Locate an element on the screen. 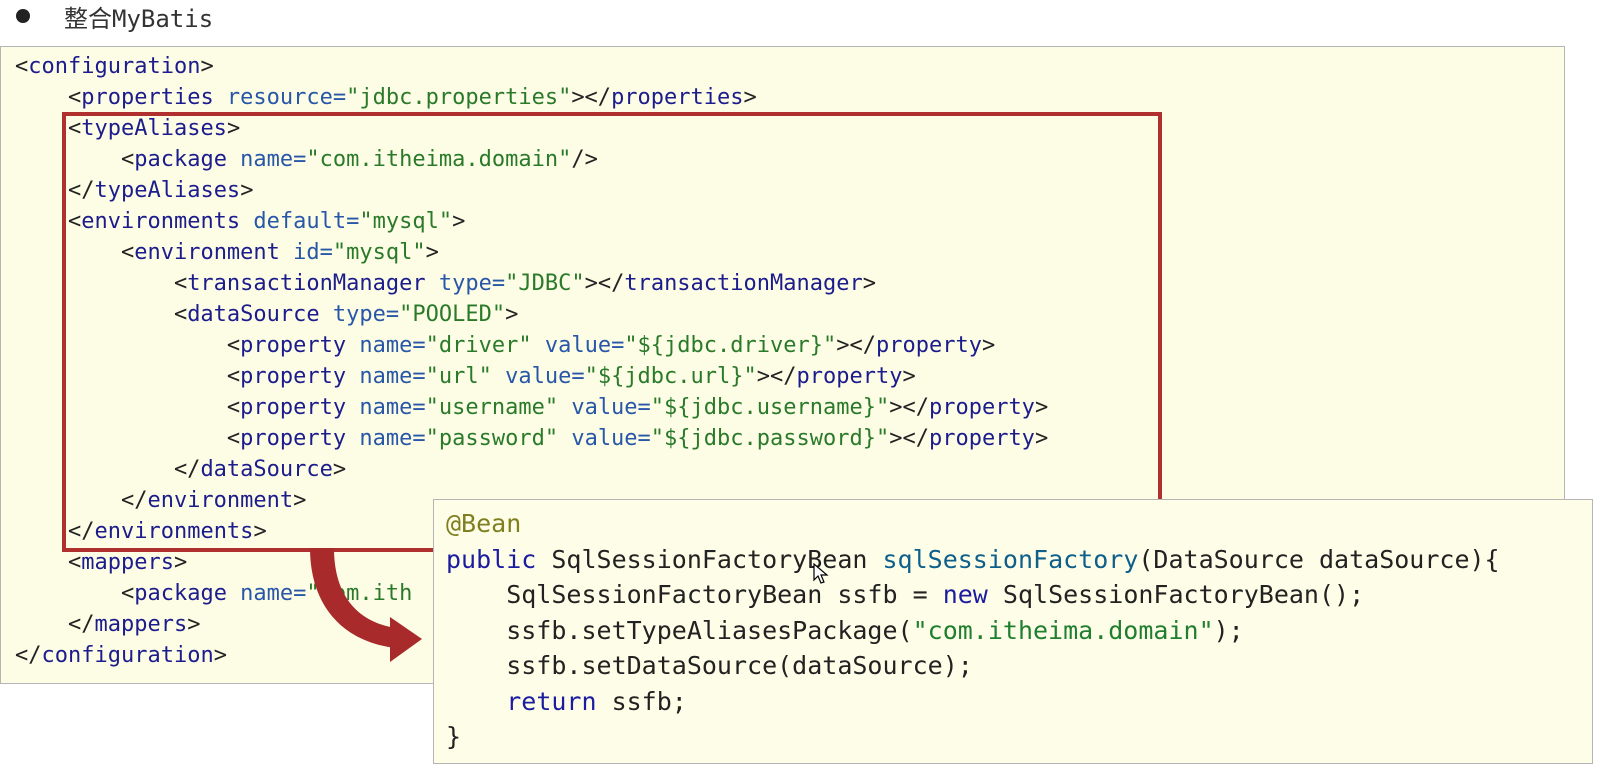 The height and width of the screenshot is (783, 1615). slide-heading: 整合MyBatis is located at coordinates (115, 16).